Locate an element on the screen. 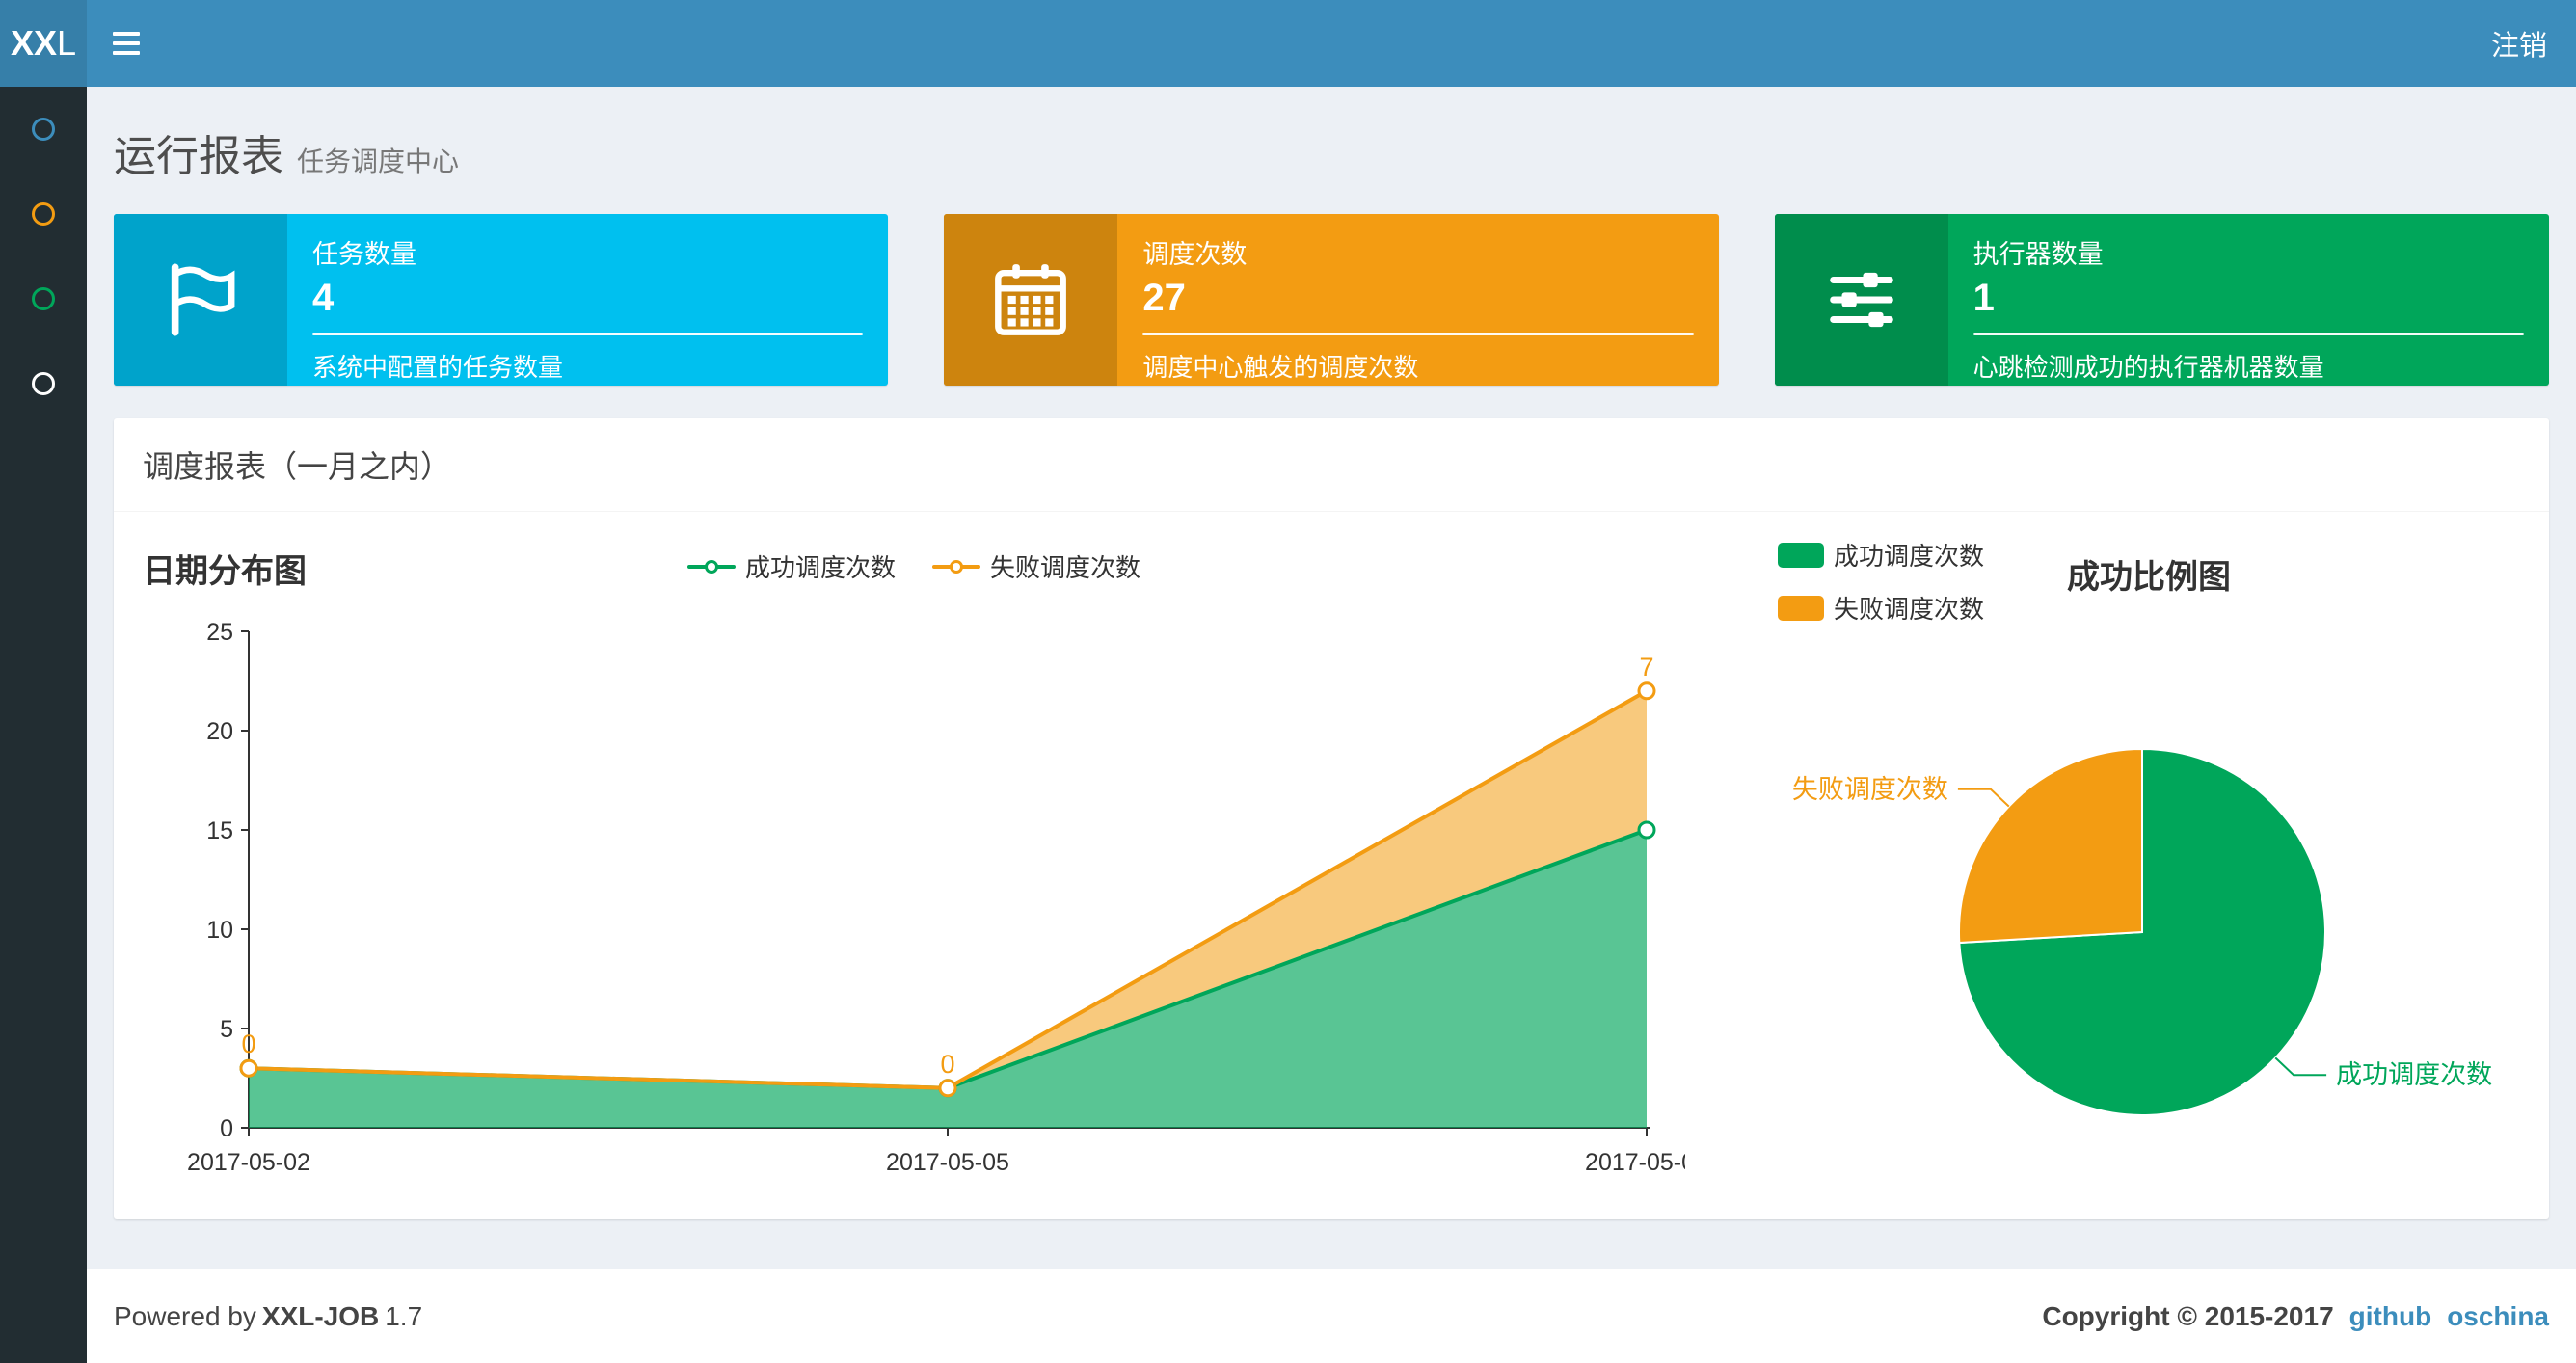  copyright-text: Copyright © 2015-2017 is located at coordinates (2188, 1315).